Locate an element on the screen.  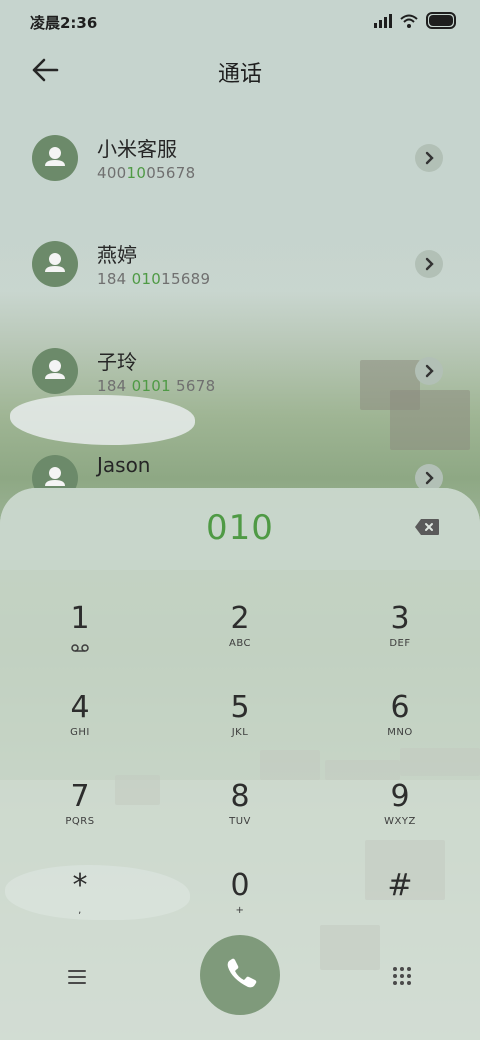
call-button is located at coordinates (240, 975).